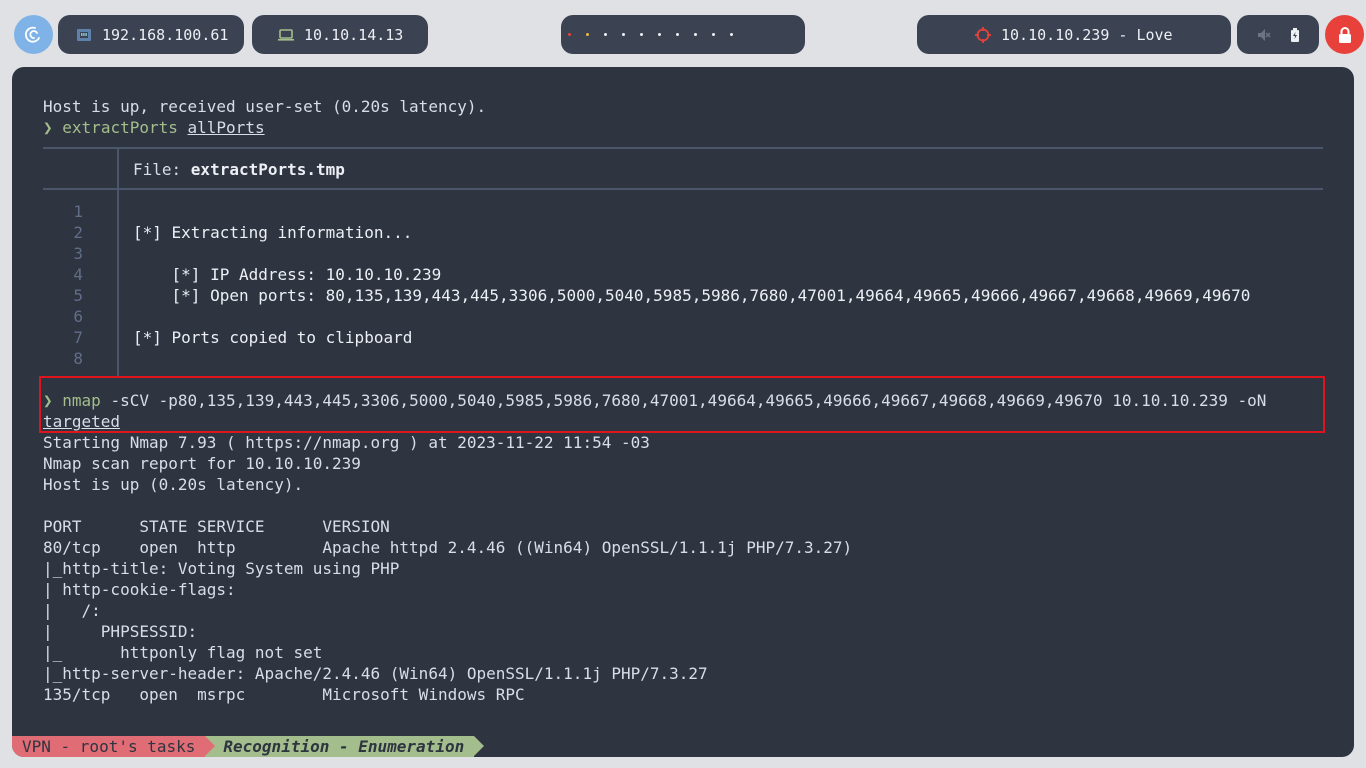  I want to click on file-header: File: extractPorts.tmp, so click(239, 169).